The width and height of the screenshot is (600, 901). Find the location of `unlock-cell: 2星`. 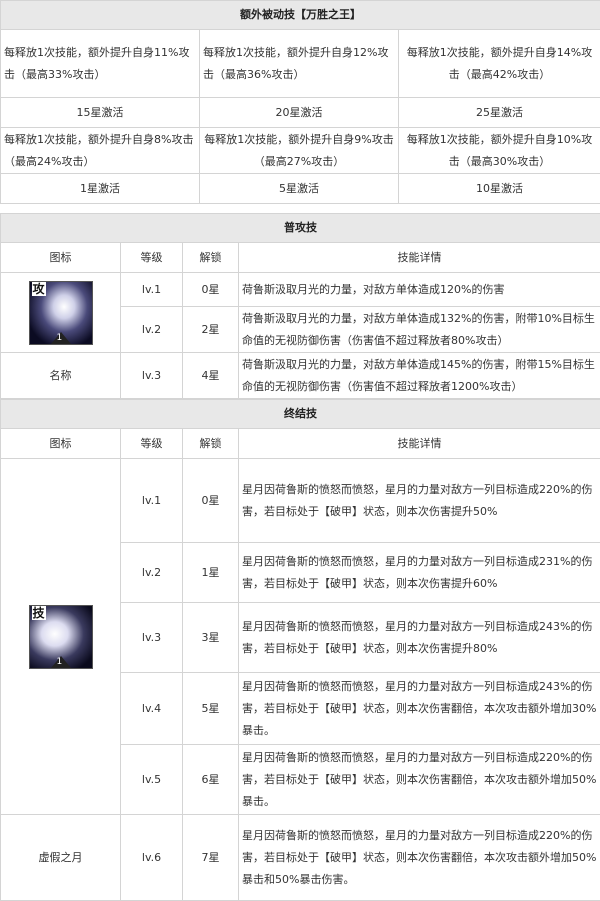

unlock-cell: 2星 is located at coordinates (211, 330).